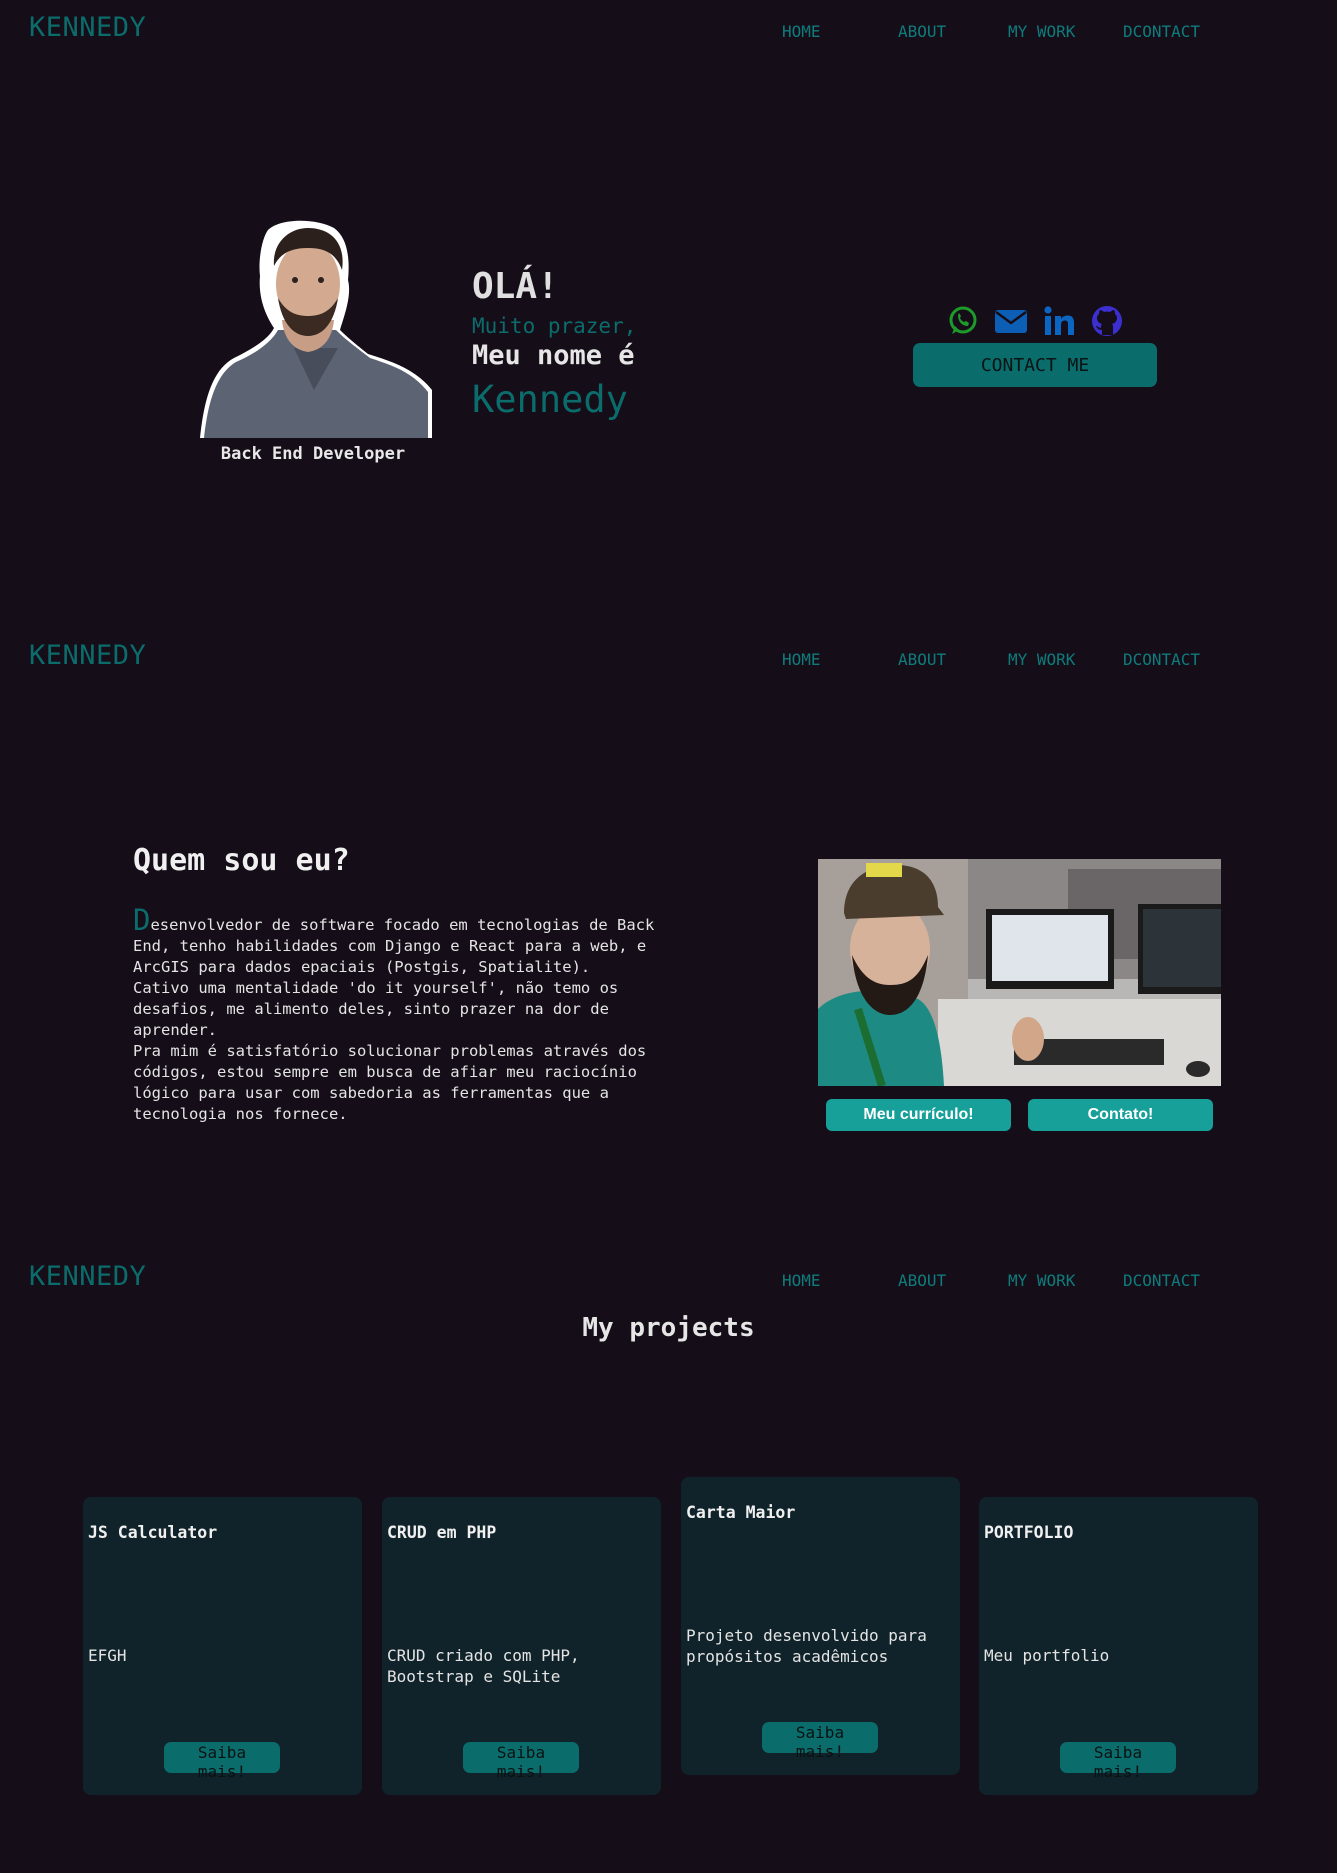 This screenshot has width=1337, height=1873. What do you see at coordinates (1035, 365) in the screenshot?
I see `contact-me-button: CONTACT ME` at bounding box center [1035, 365].